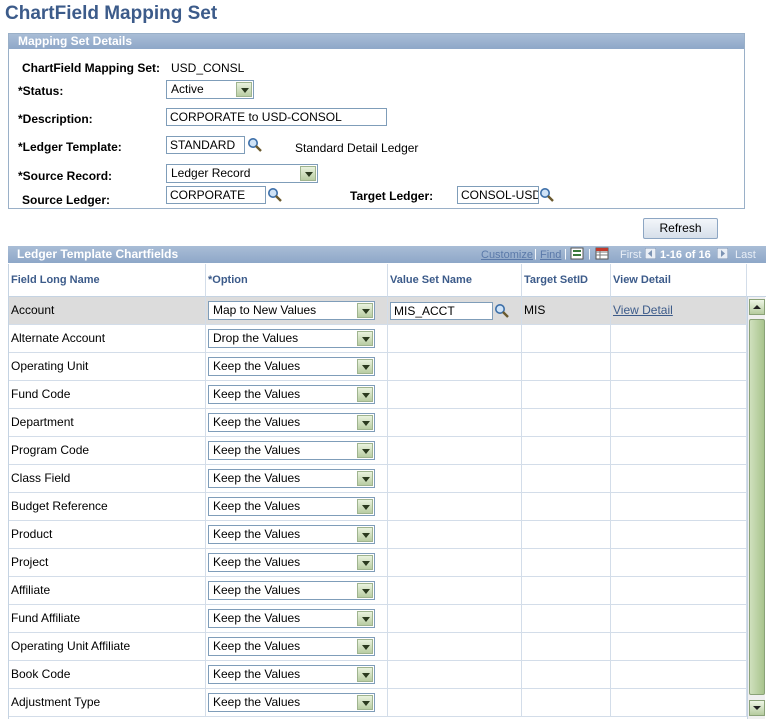 This screenshot has width=773, height=723. I want to click on column-header-view-detail: View Detail, so click(679, 280).